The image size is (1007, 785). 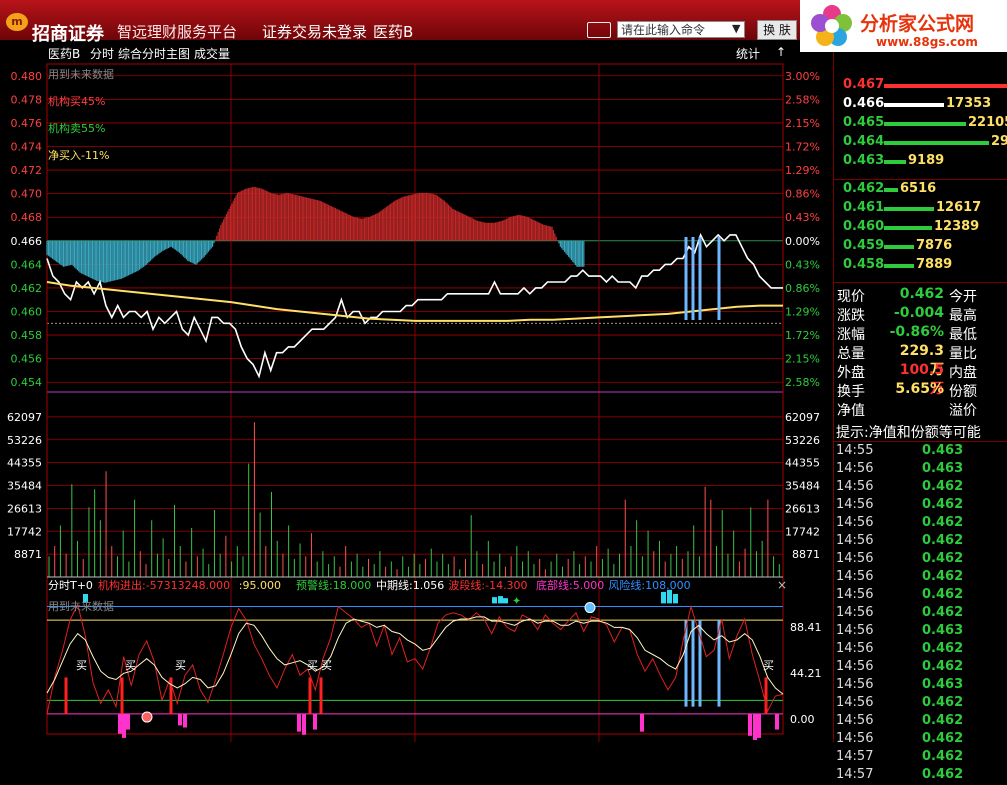 What do you see at coordinates (920, 452) in the screenshot?
I see `tick-row: 14:55 0.463` at bounding box center [920, 452].